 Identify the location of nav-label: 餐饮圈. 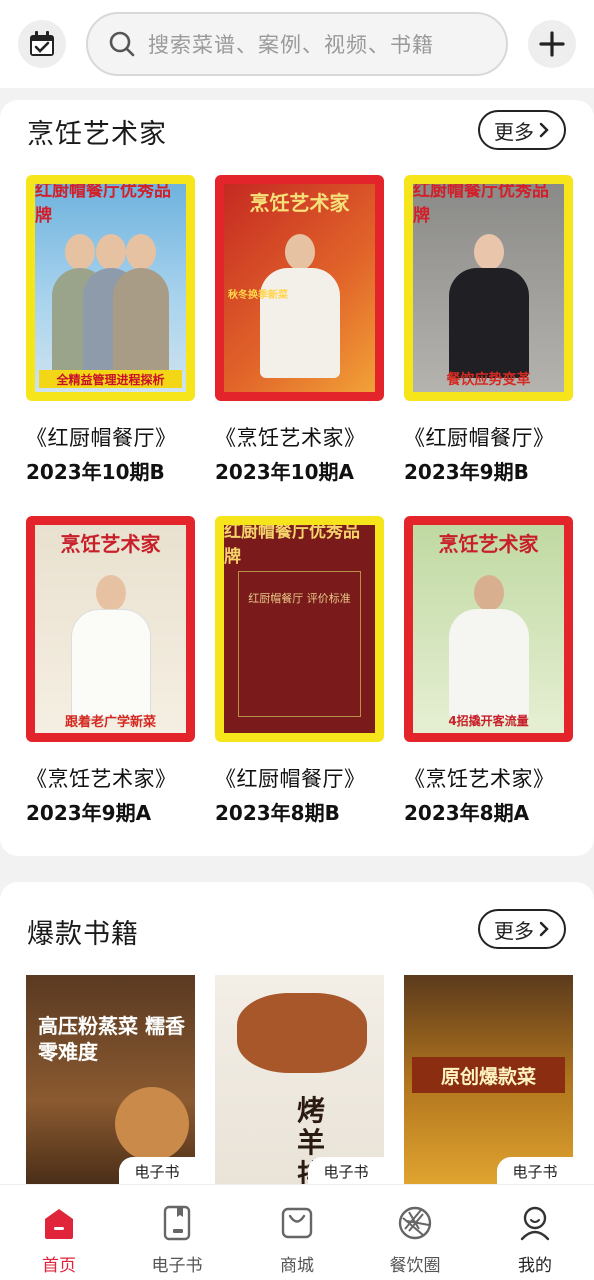
(415, 1266).